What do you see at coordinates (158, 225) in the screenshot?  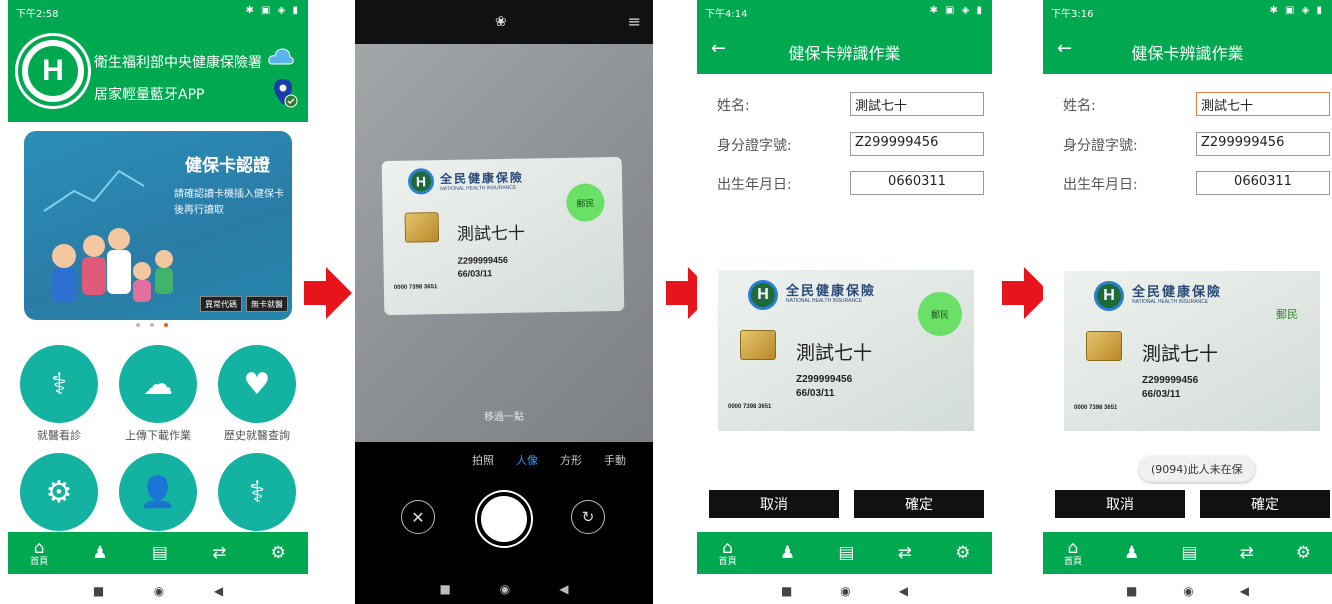 I see `card-auth-banner: 健保卡認證 請確認讀卡機插入健保卡後再行讀取 異常代碼 無卡就醫` at bounding box center [158, 225].